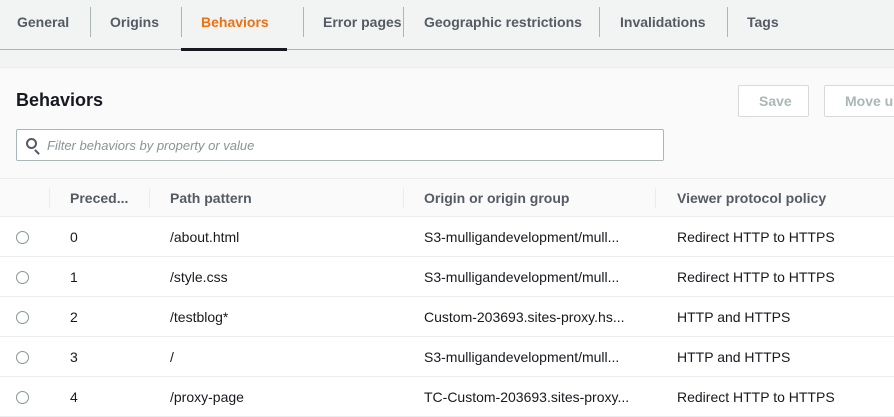  I want to click on precedence-cell: 3, so click(99, 356).